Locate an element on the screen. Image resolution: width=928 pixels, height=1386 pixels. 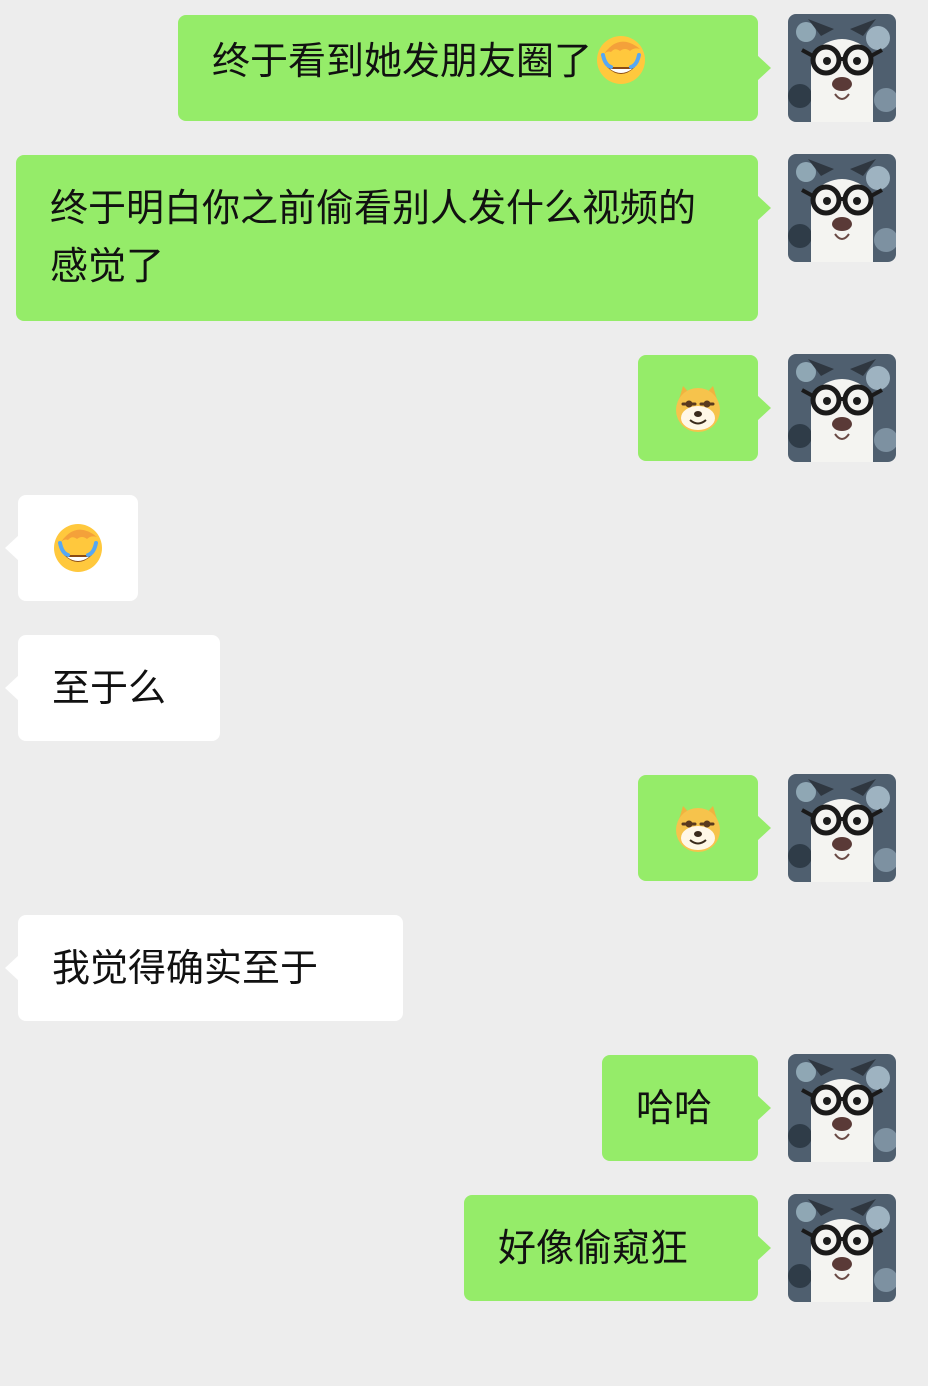
message-bubble-received: 至于么 is located at coordinates (112, 688).